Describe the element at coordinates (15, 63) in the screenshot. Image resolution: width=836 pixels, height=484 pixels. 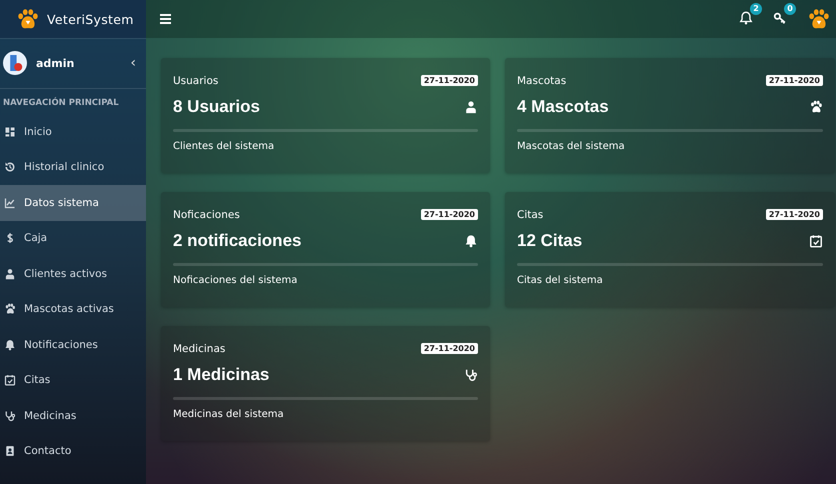
I see `avatar` at that location.